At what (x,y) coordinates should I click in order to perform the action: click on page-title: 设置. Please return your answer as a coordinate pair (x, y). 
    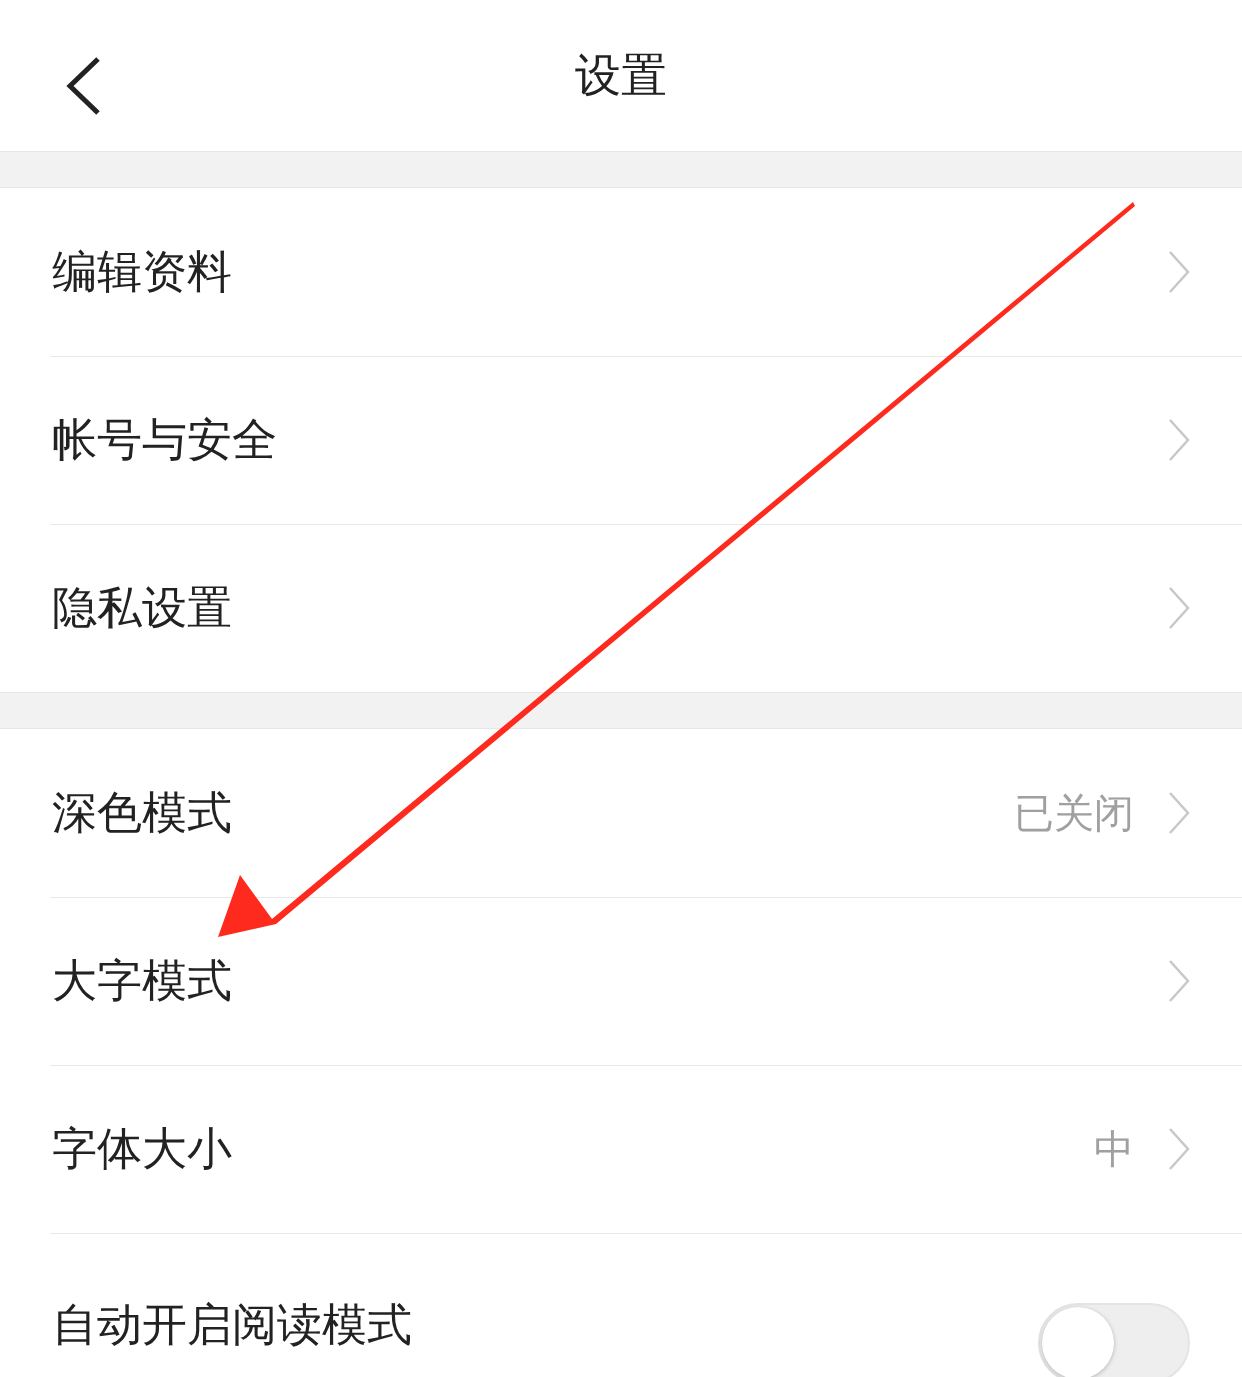
    Looking at the image, I should click on (621, 75).